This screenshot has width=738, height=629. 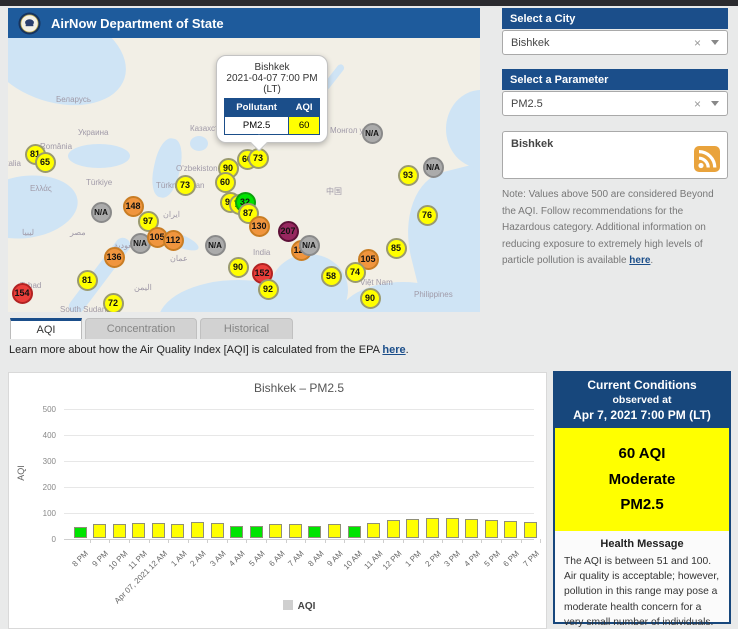 I want to click on aqi-marker: 60, so click(x=225, y=182).